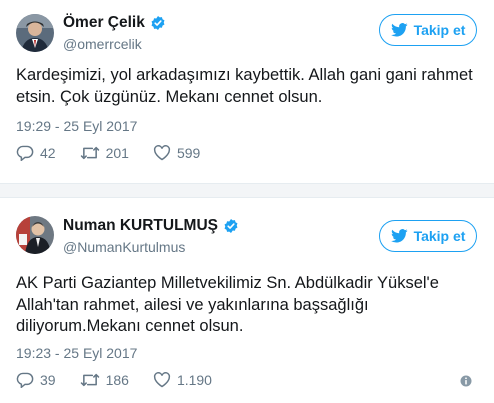 The width and height of the screenshot is (494, 403). Describe the element at coordinates (104, 23) in the screenshot. I see `display-name: Ömer Çelik` at that location.